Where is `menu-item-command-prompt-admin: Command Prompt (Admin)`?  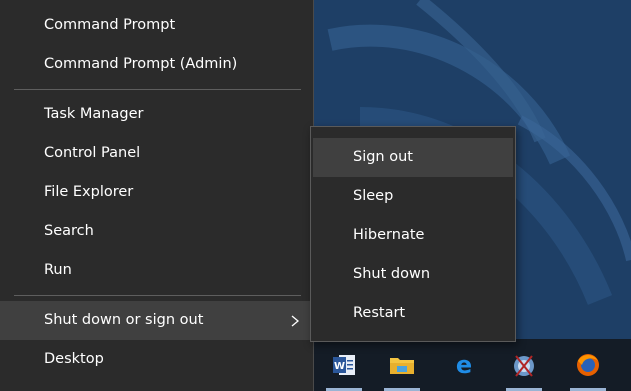 menu-item-command-prompt-admin: Command Prompt (Admin) is located at coordinates (156, 64).